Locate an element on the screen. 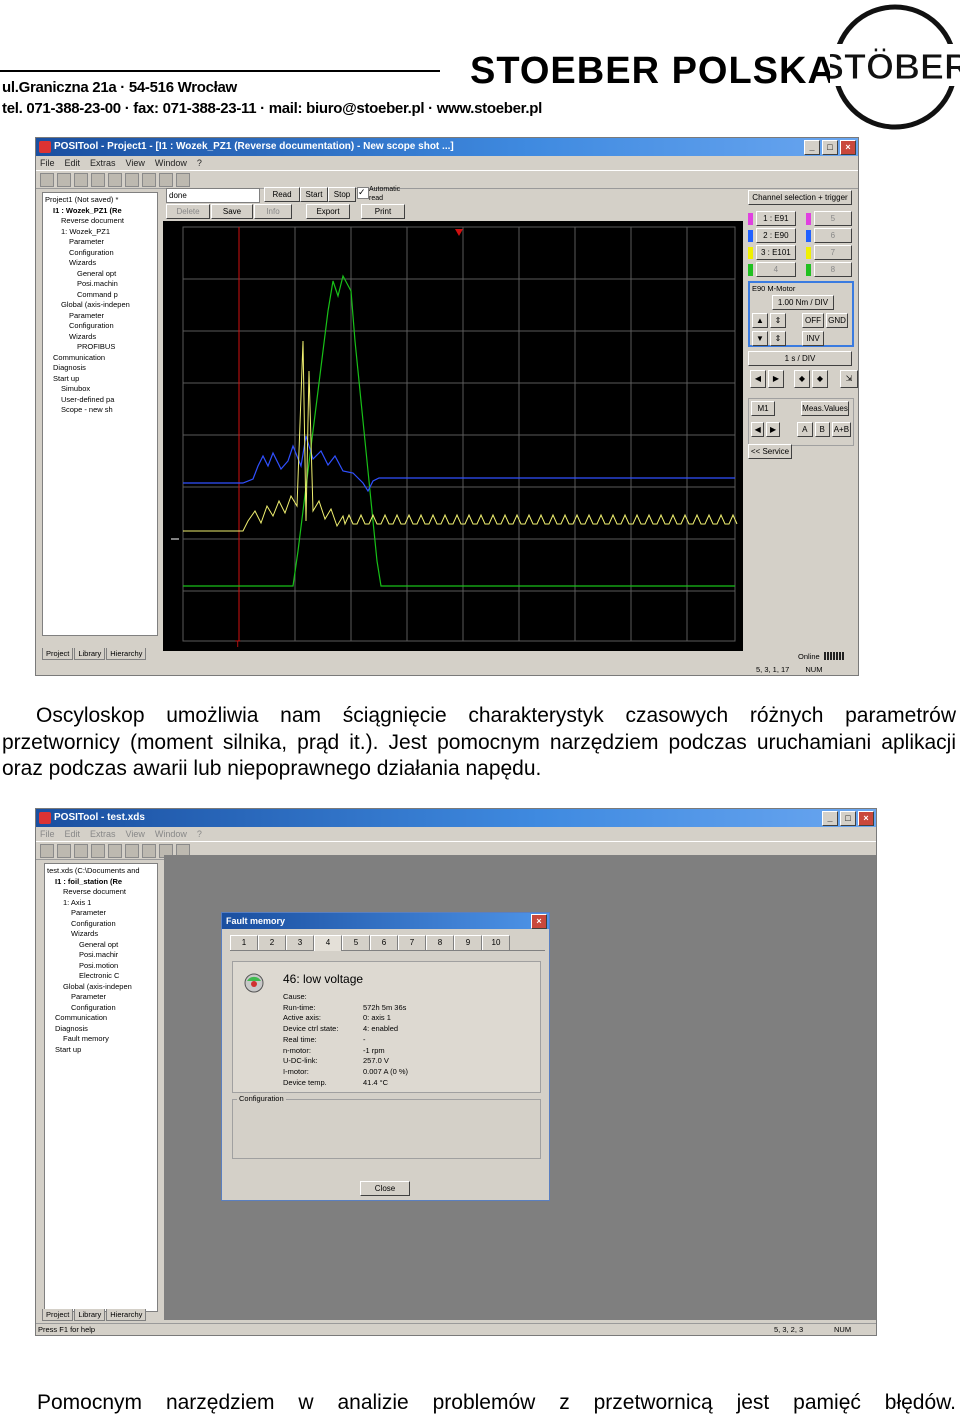  tree-item: Posi.motion is located at coordinates (102, 966).